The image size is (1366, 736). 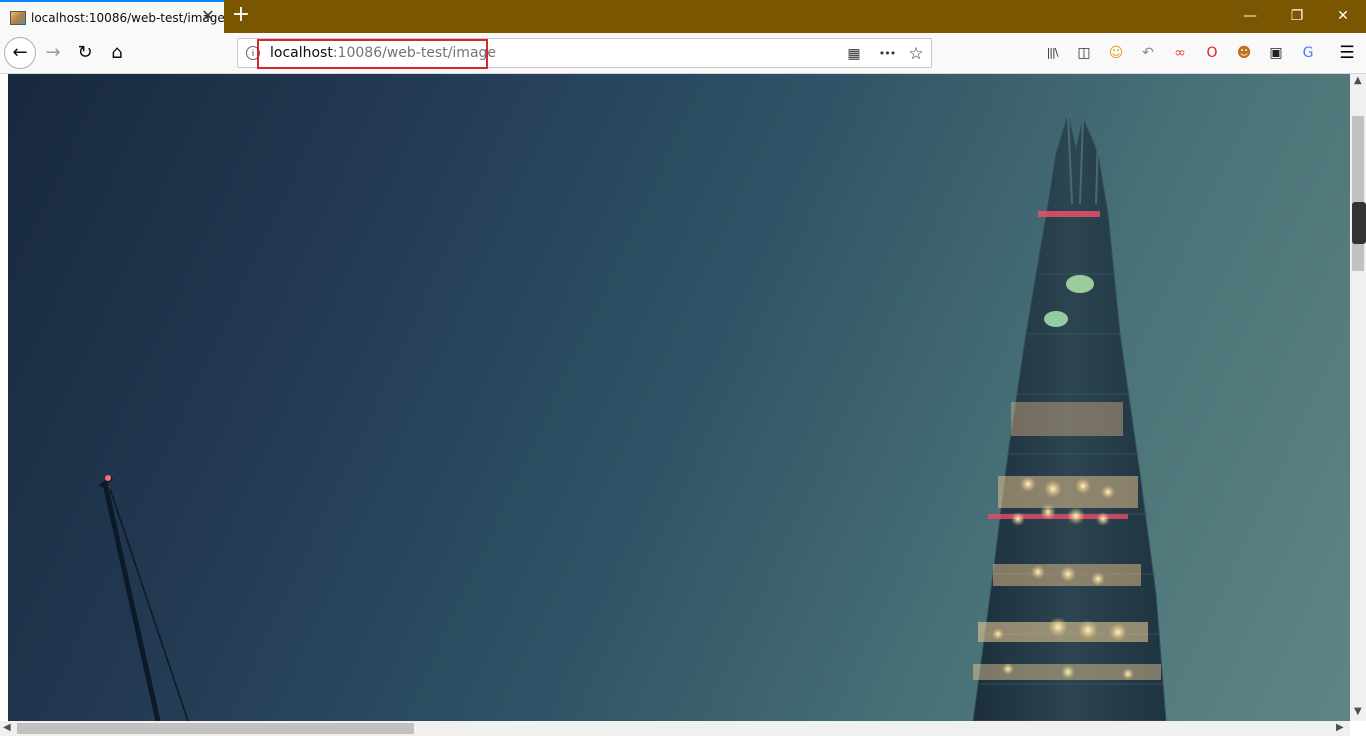 What do you see at coordinates (584, 53) in the screenshot?
I see `url-bar: i localhost:10086/web-test/image ▦ ••• ☆` at bounding box center [584, 53].